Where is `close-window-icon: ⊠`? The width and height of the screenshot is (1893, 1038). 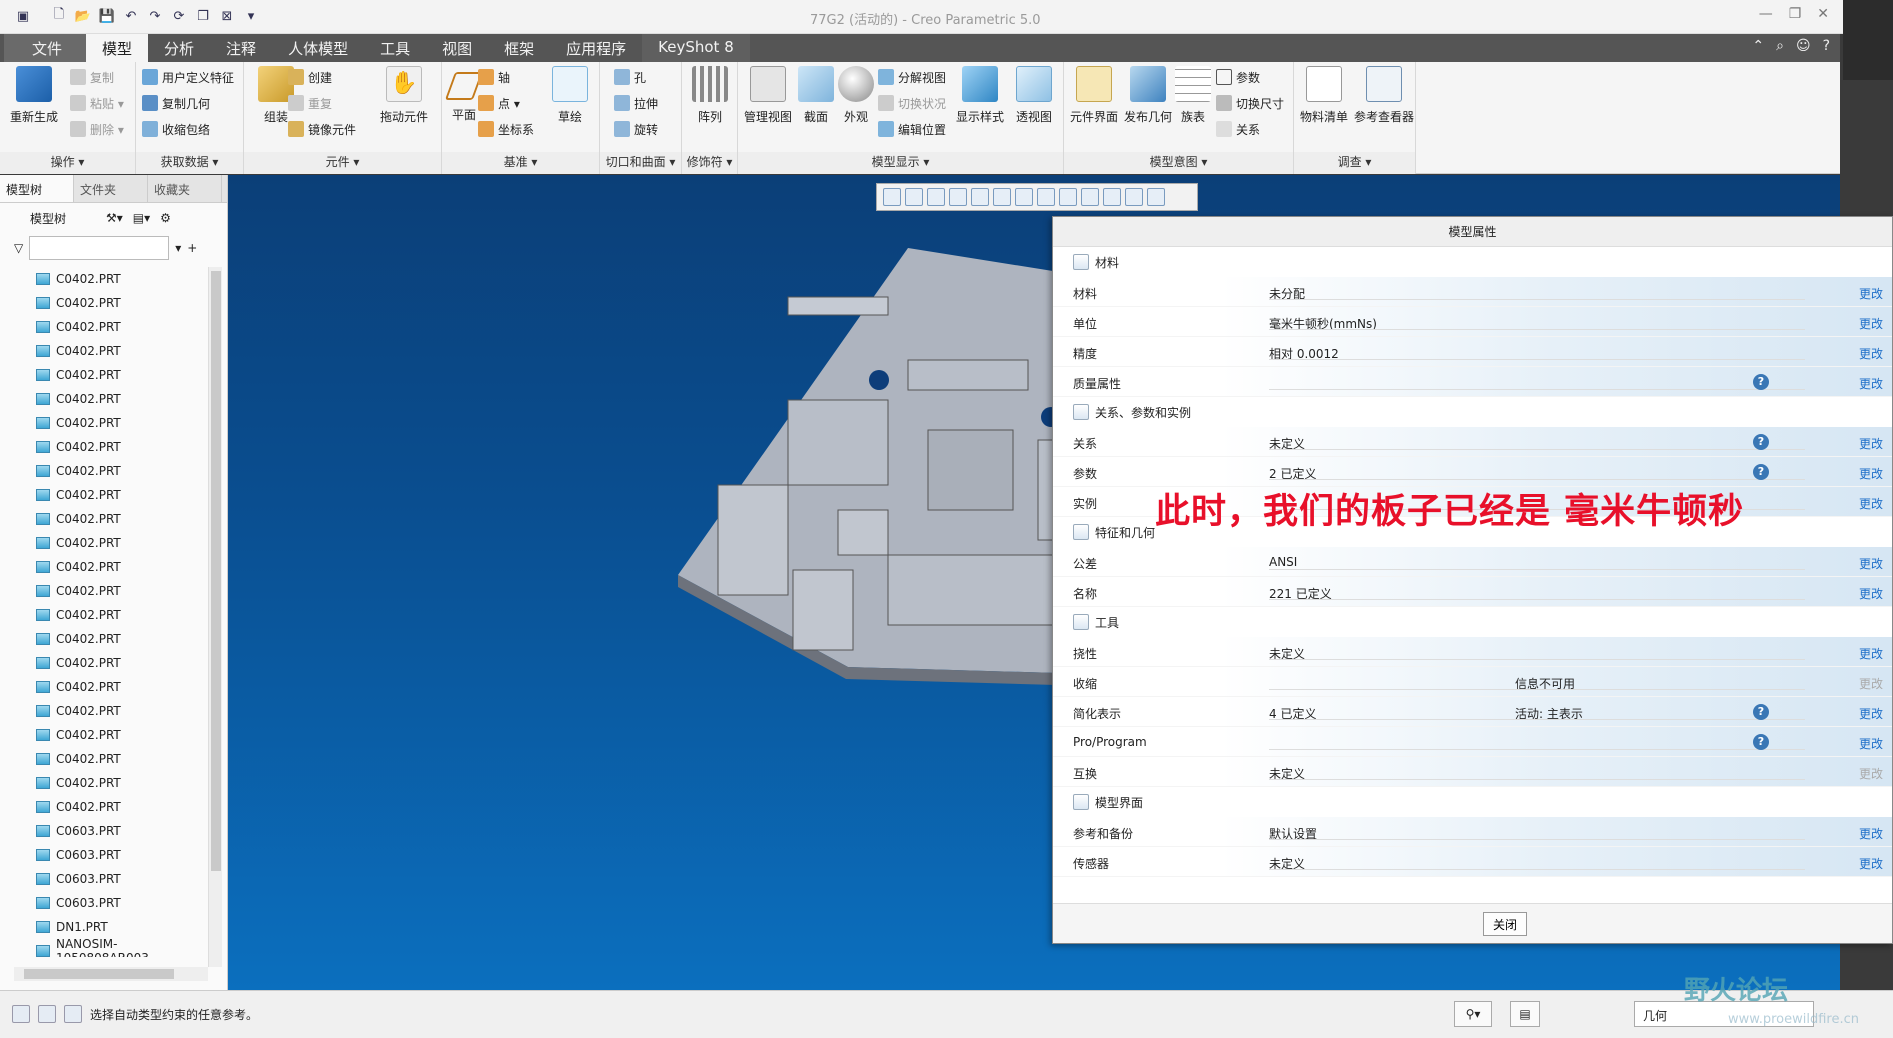 close-window-icon: ⊠ is located at coordinates (227, 16).